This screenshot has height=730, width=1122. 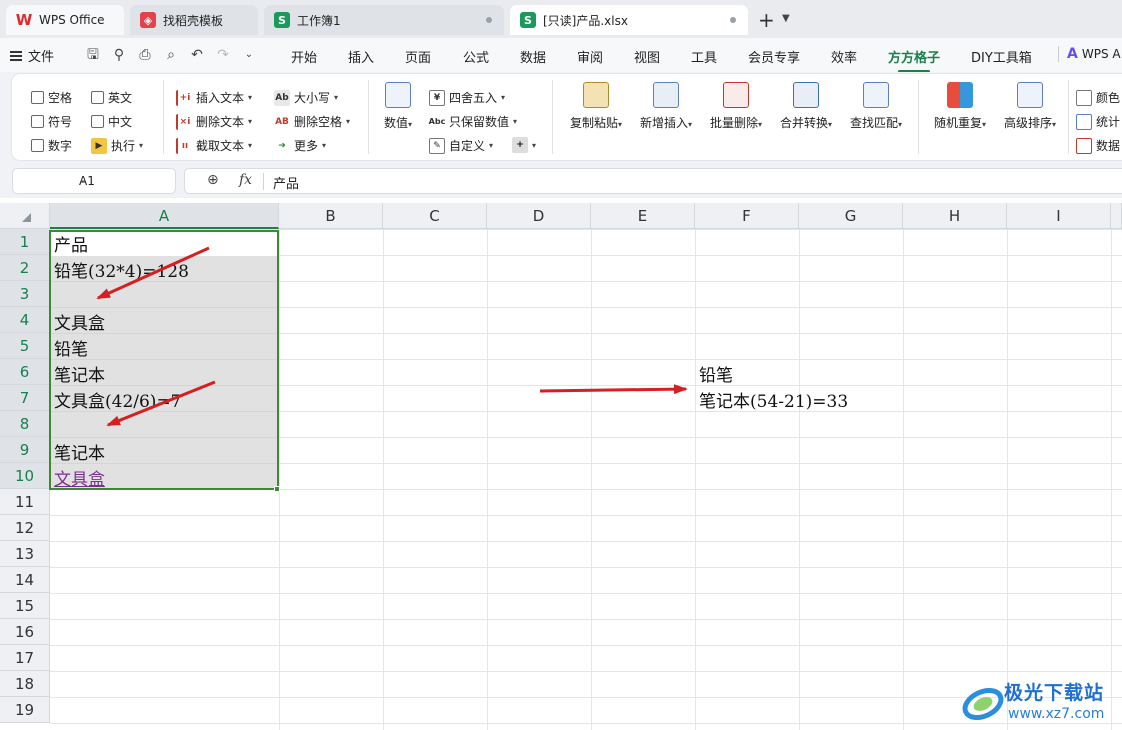 What do you see at coordinates (533, 56) in the screenshot?
I see `menu-data: 数据` at bounding box center [533, 56].